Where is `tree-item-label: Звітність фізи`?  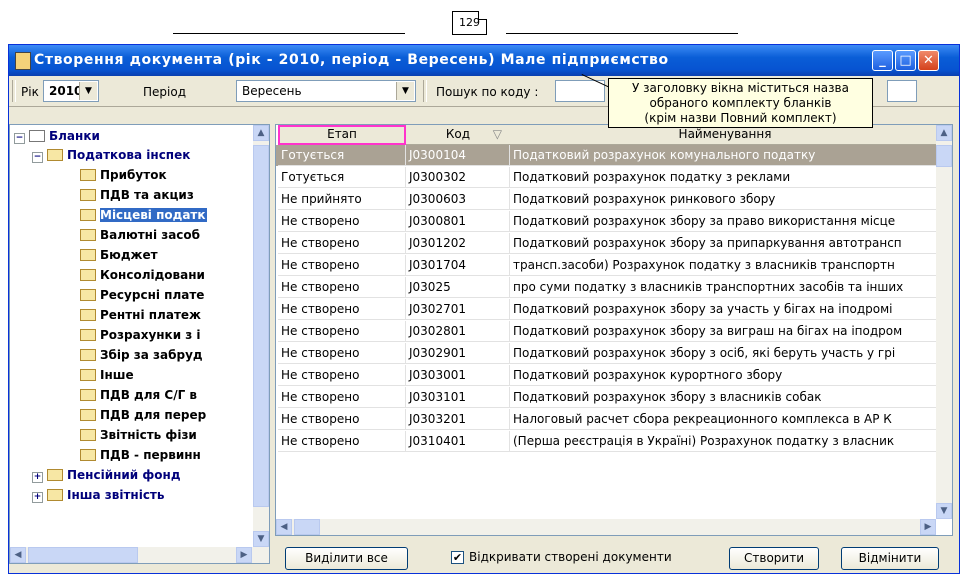 tree-item-label: Звітність фізи is located at coordinates (148, 435).